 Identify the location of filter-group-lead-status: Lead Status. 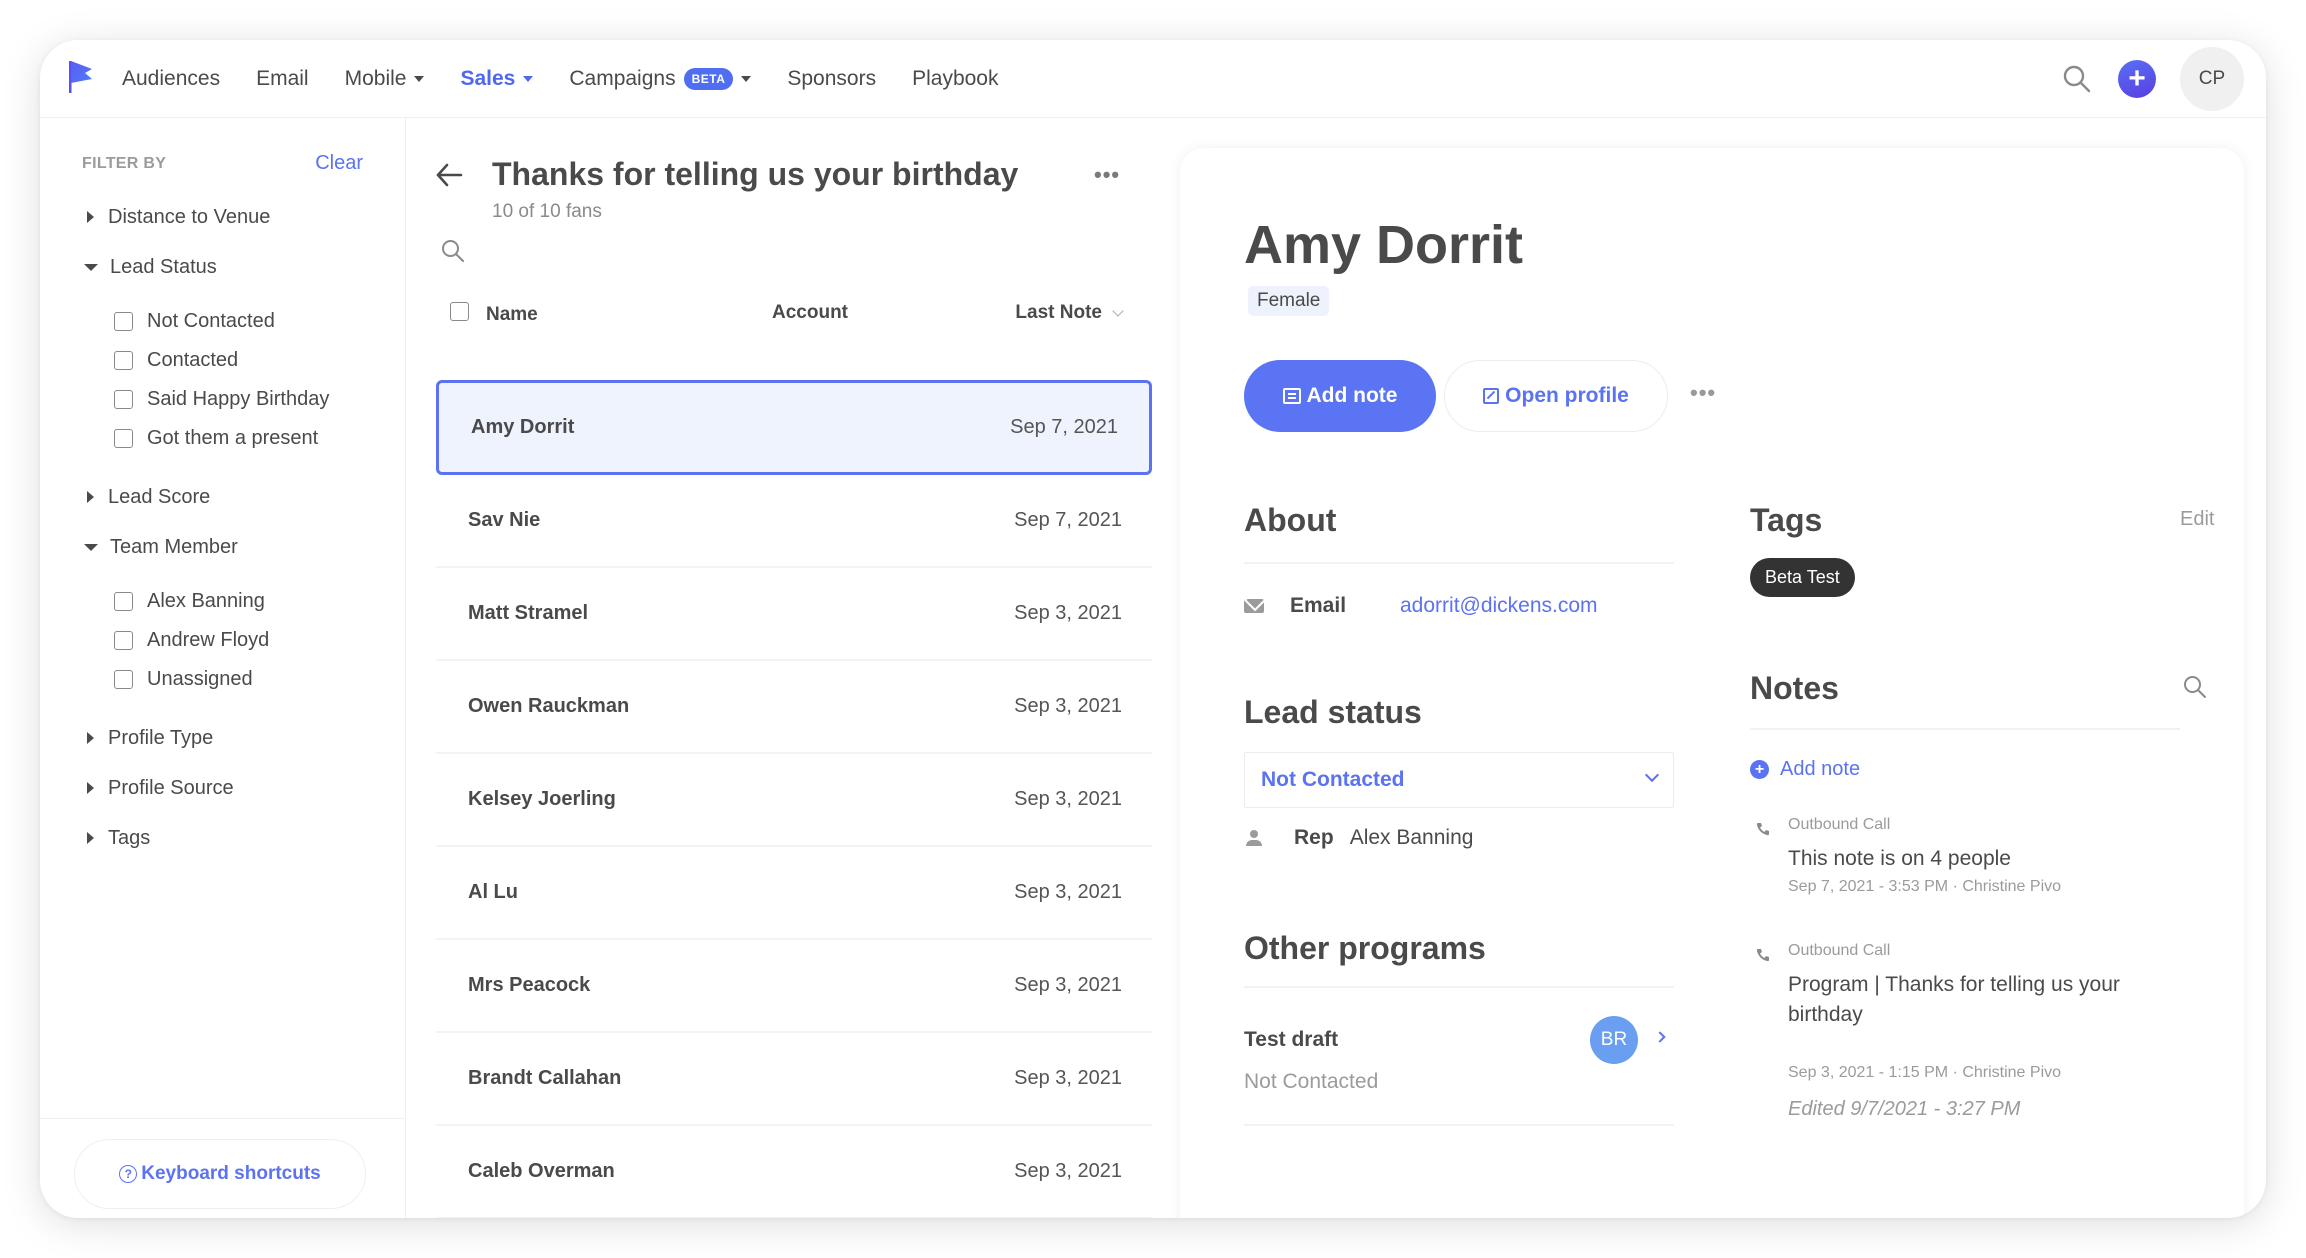
(234, 267).